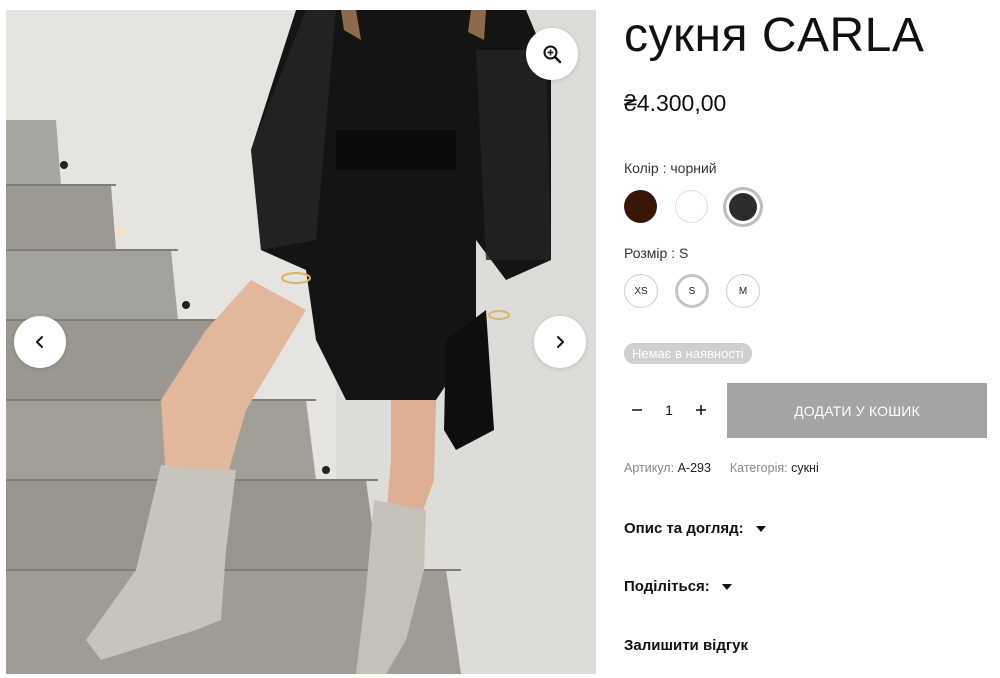 This screenshot has width=1000, height=678. I want to click on quantity-value: 1, so click(669, 410).